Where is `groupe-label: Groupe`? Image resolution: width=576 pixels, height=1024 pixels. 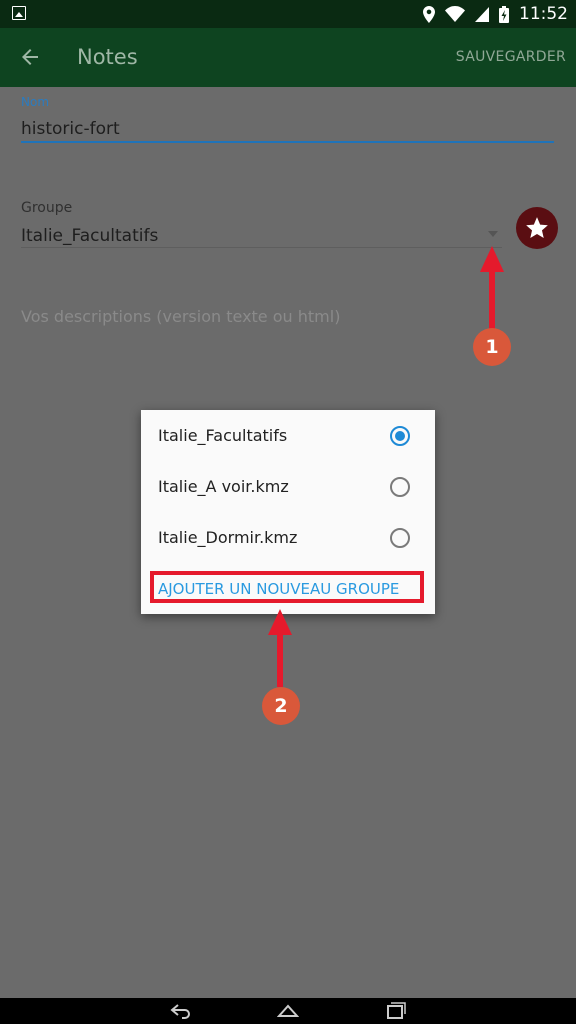
groupe-label: Groupe is located at coordinates (47, 208).